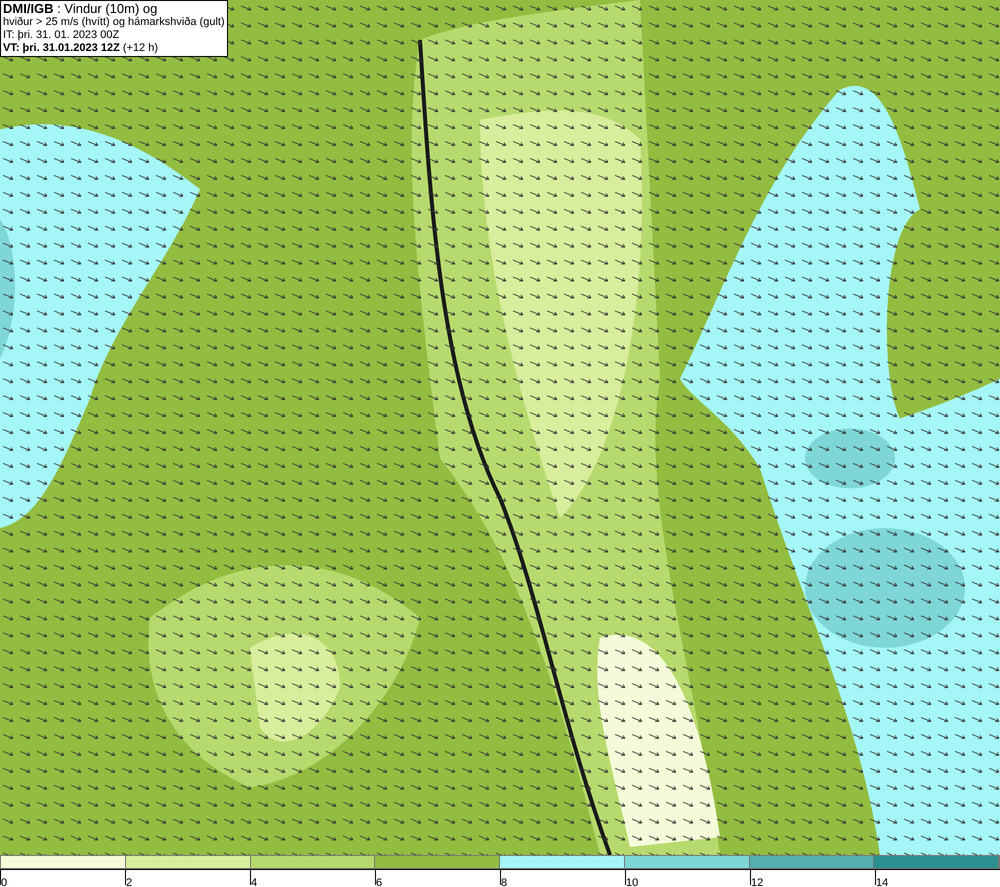 This screenshot has height=887, width=1000. I want to click on scale-tick-label: 0, so click(4, 882).